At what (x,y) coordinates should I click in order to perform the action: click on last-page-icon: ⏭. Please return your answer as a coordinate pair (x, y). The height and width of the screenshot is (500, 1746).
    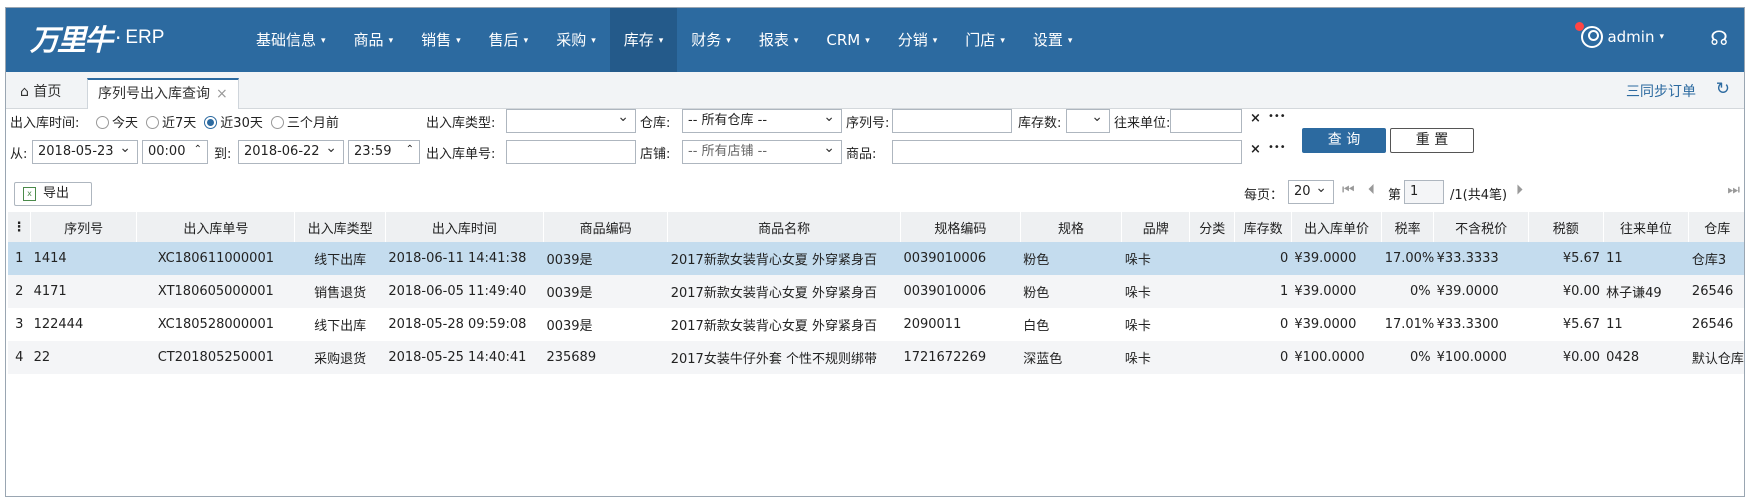
    Looking at the image, I should click on (1733, 190).